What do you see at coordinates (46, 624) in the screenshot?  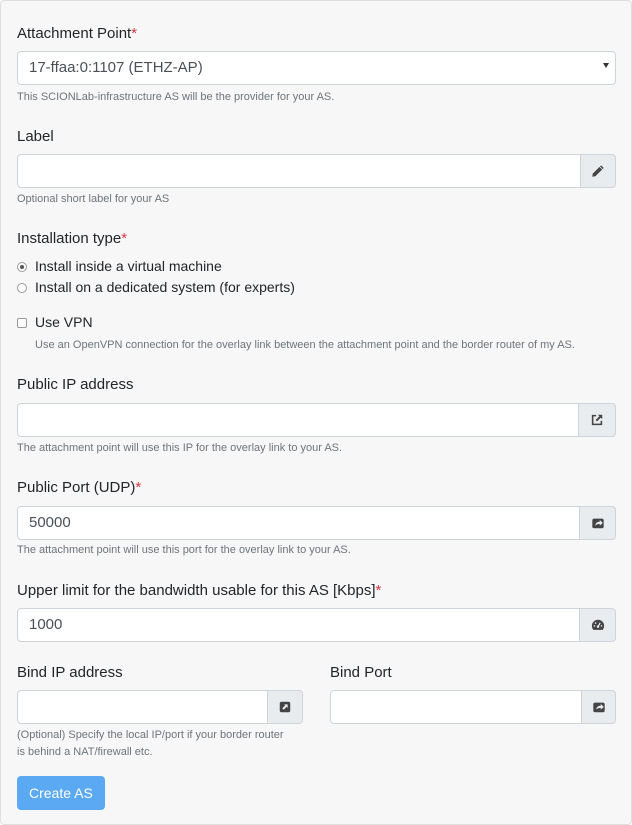 I see `bandwidth-value: 1000` at bounding box center [46, 624].